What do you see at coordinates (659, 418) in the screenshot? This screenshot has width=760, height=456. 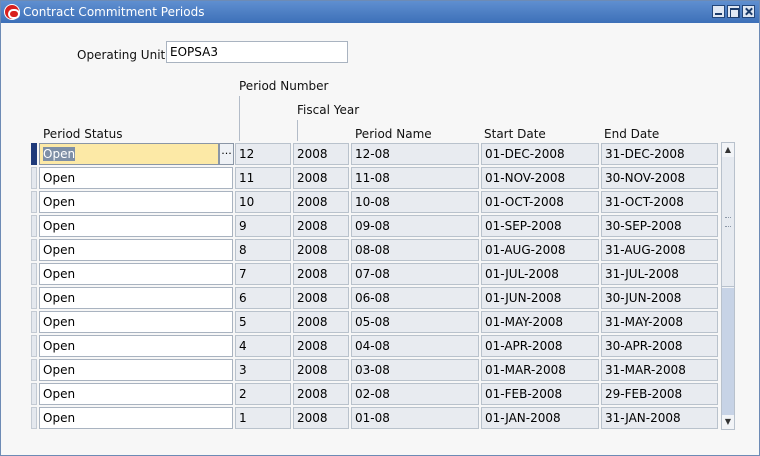 I see `end-date-field: 31-JAN-2008` at bounding box center [659, 418].